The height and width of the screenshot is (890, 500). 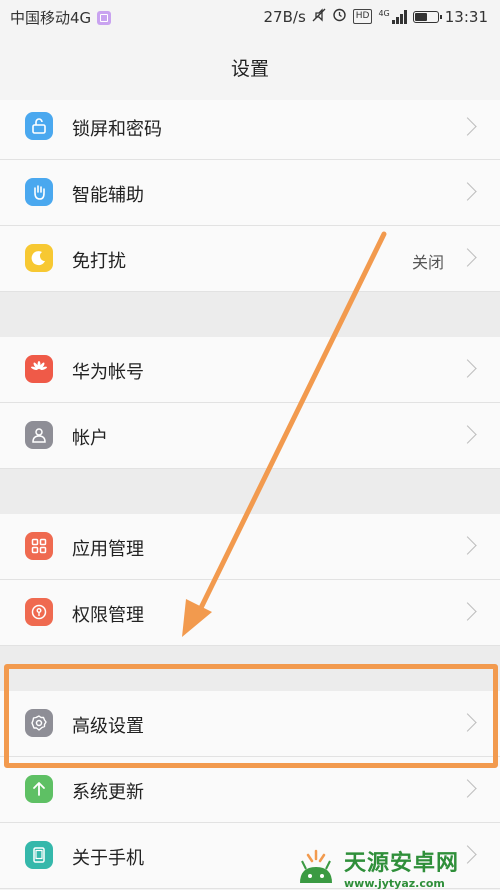 What do you see at coordinates (99, 261) in the screenshot?
I see `settings-row-label: 免打扰` at bounding box center [99, 261].